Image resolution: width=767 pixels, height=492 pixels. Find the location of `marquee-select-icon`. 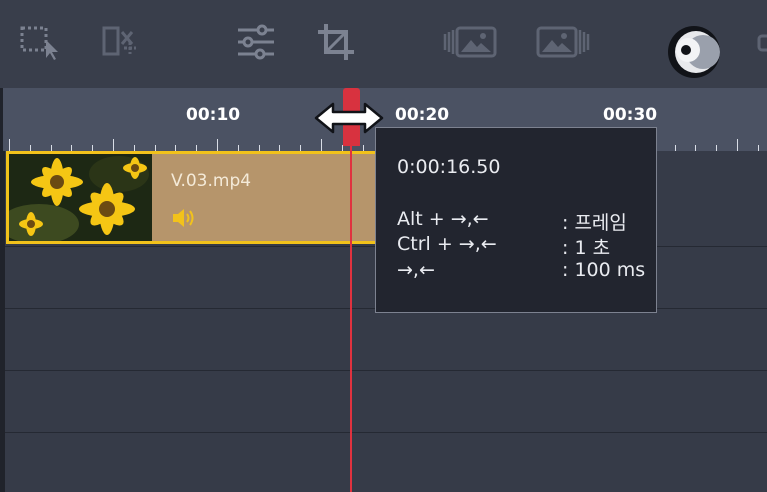

marquee-select-icon is located at coordinates (38, 42).